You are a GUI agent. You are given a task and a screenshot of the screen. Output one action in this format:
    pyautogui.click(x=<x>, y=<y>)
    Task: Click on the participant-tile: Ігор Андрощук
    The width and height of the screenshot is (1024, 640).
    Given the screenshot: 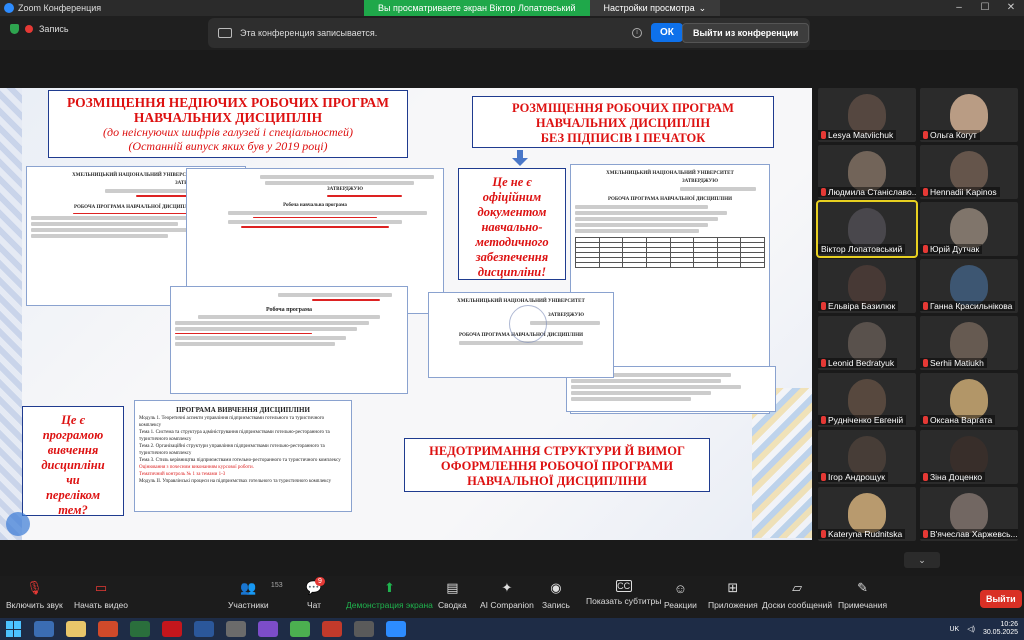 What is the action you would take?
    pyautogui.click(x=867, y=457)
    